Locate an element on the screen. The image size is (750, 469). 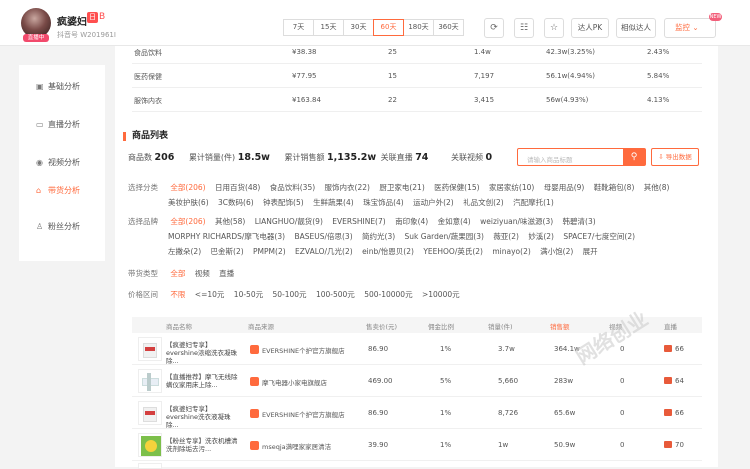
similar-button: 相似达人 is located at coordinates (636, 28).